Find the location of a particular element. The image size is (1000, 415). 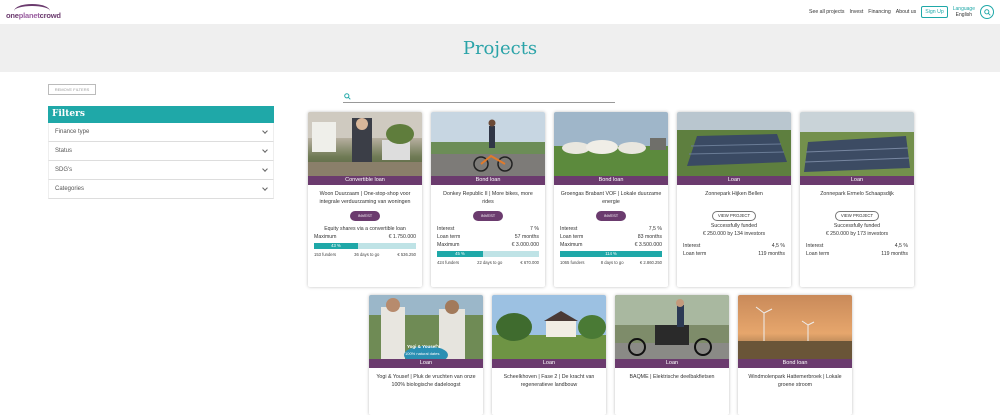

brand-badge-line2: 100% natural dates is located at coordinates (422, 353).